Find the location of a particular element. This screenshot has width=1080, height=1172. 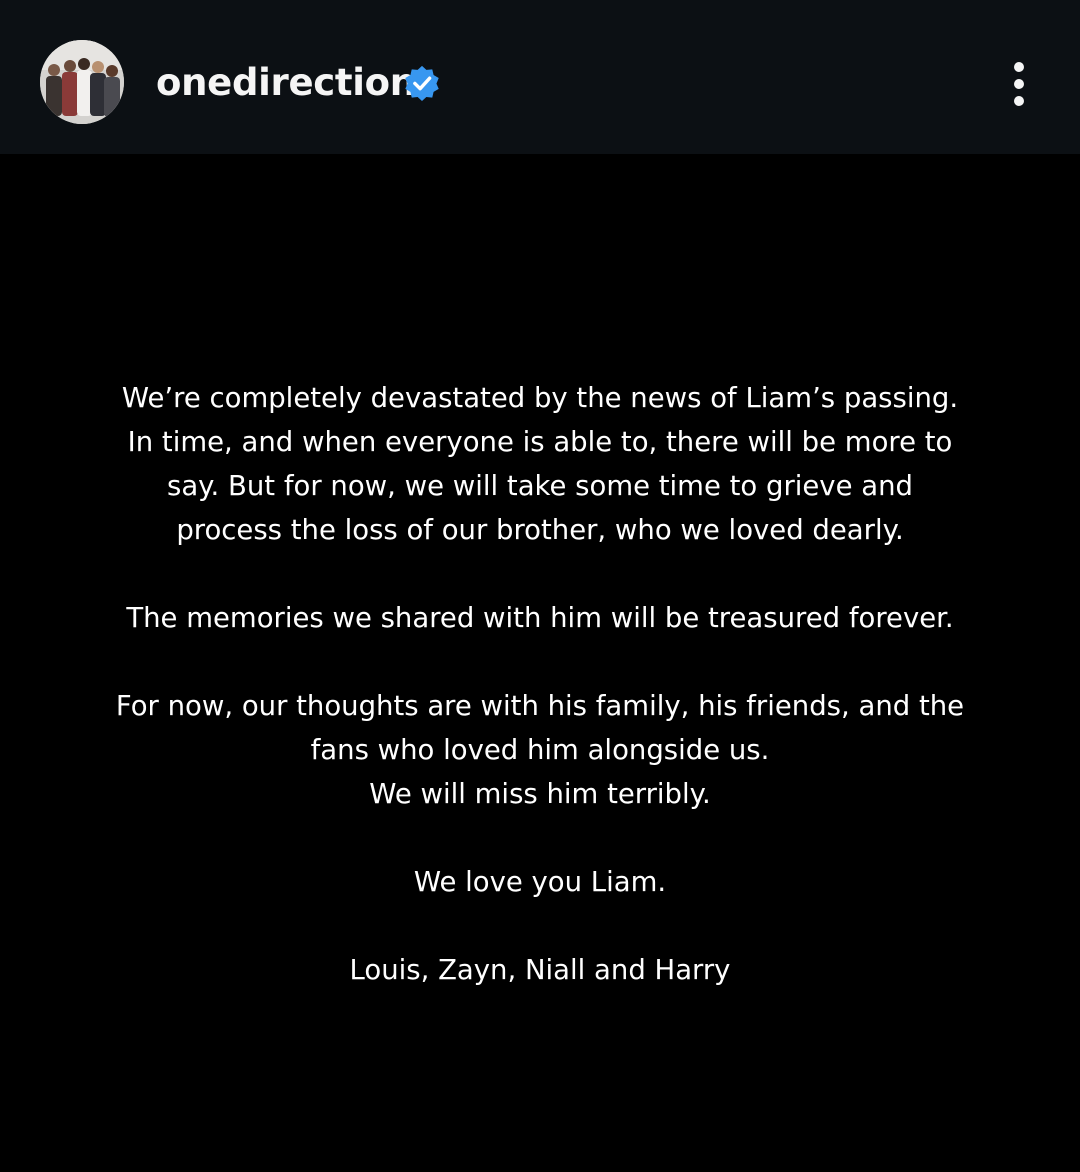

signature-line: Louis, Zayn, Niall and Harry is located at coordinates (540, 970).